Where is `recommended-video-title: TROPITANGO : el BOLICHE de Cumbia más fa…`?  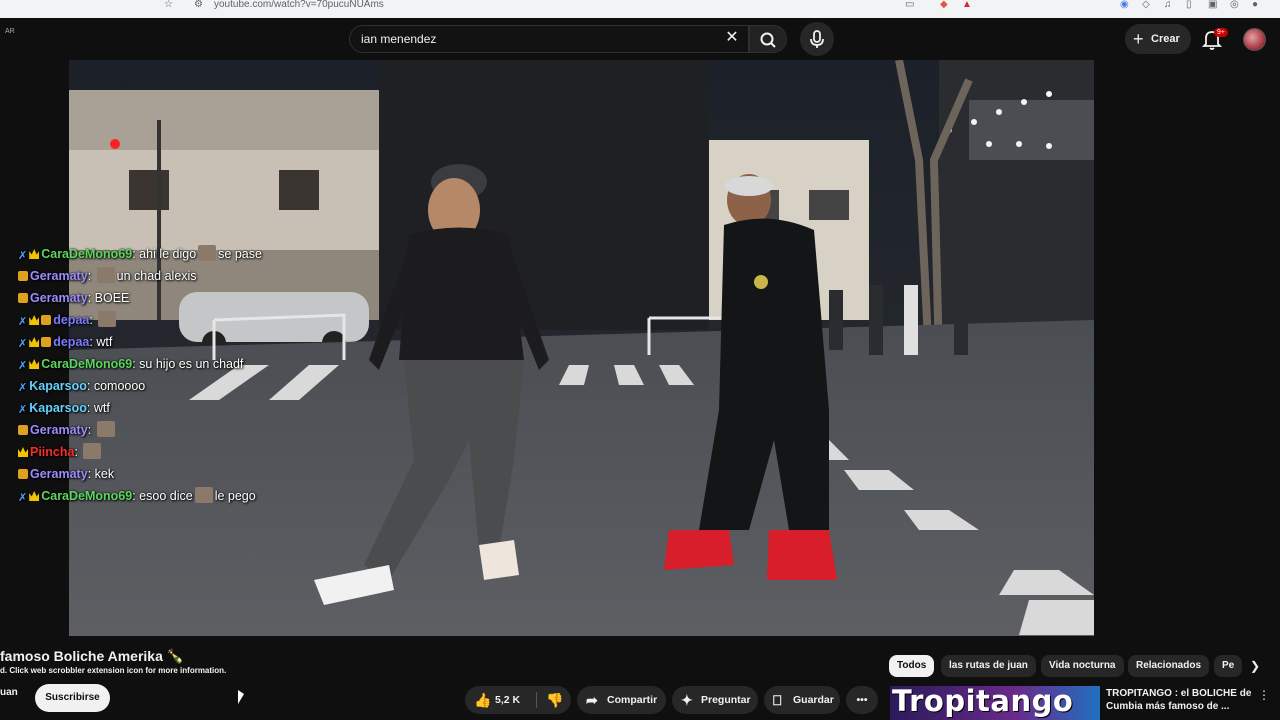 recommended-video-title: TROPITANGO : el BOLICHE de Cumbia más fa… is located at coordinates (1181, 700).